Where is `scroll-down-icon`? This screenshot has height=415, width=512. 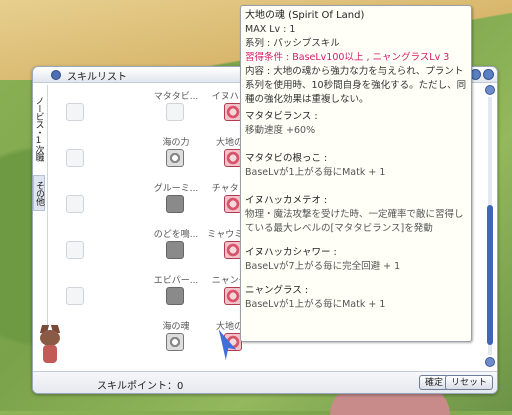
scroll-down-icon is located at coordinates (490, 362).